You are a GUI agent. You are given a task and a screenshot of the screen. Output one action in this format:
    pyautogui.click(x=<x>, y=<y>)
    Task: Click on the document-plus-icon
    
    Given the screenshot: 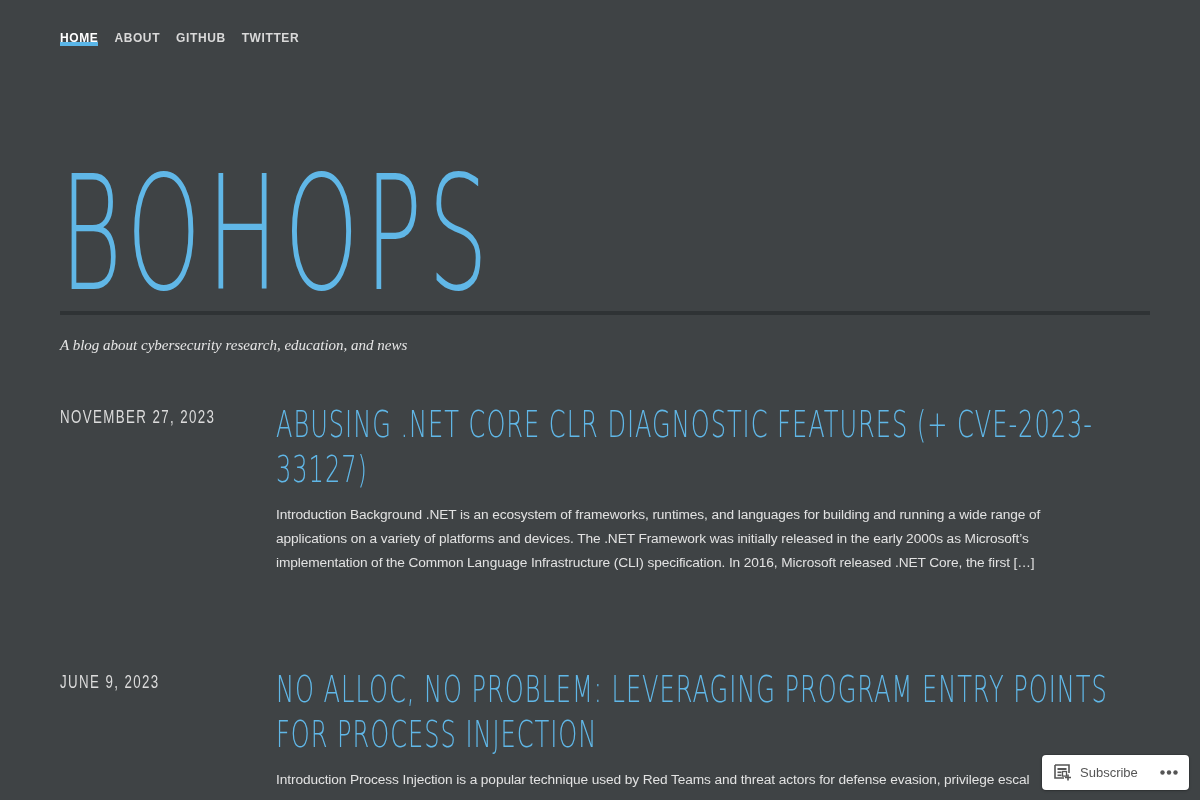 What is the action you would take?
    pyautogui.click(x=1063, y=772)
    